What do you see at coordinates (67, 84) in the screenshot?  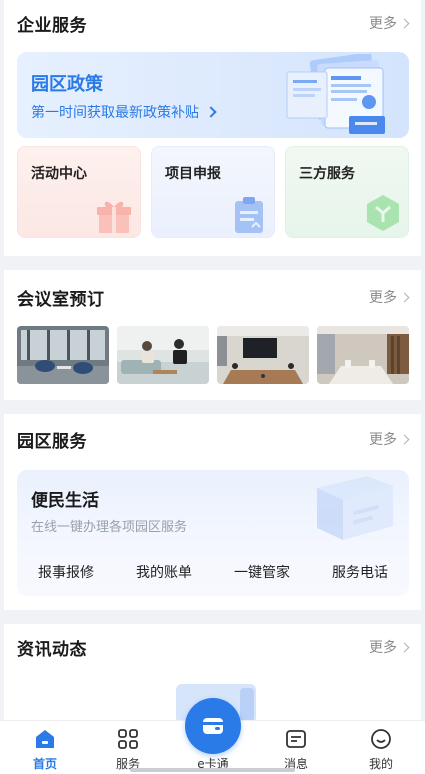 I see `policy-title: 园区政策` at bounding box center [67, 84].